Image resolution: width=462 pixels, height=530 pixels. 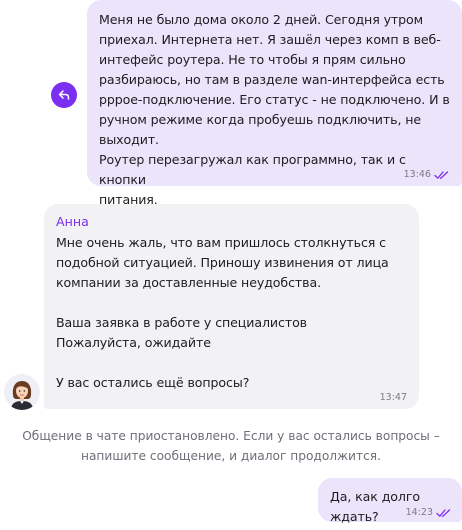 I want to click on message-time: 13:47, so click(x=393, y=397).